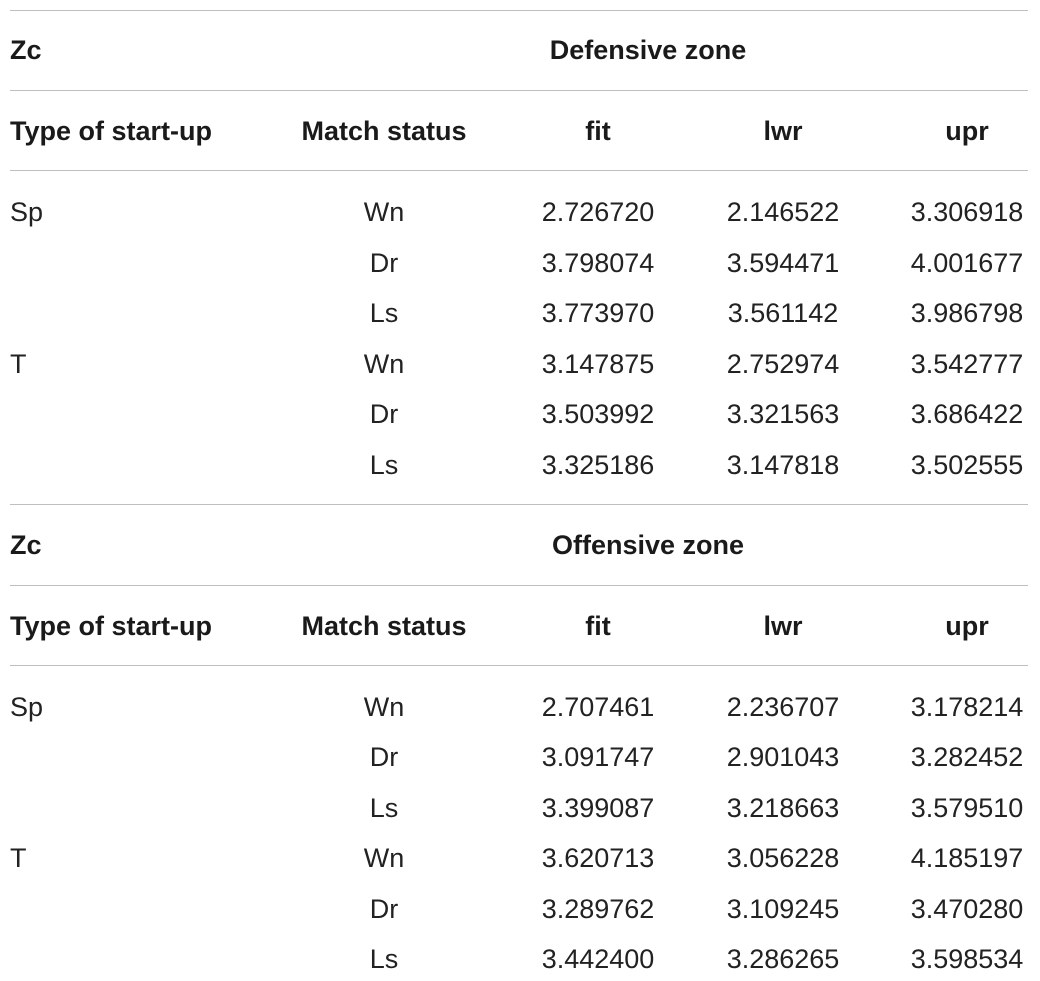 The image size is (1040, 981). I want to click on cell-fit: 3.147875, so click(598, 364).